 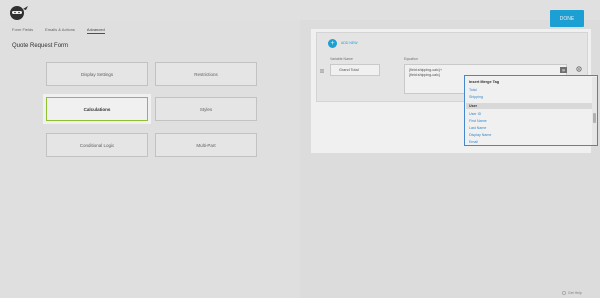 What do you see at coordinates (579, 69) in the screenshot?
I see `gear-icon` at bounding box center [579, 69].